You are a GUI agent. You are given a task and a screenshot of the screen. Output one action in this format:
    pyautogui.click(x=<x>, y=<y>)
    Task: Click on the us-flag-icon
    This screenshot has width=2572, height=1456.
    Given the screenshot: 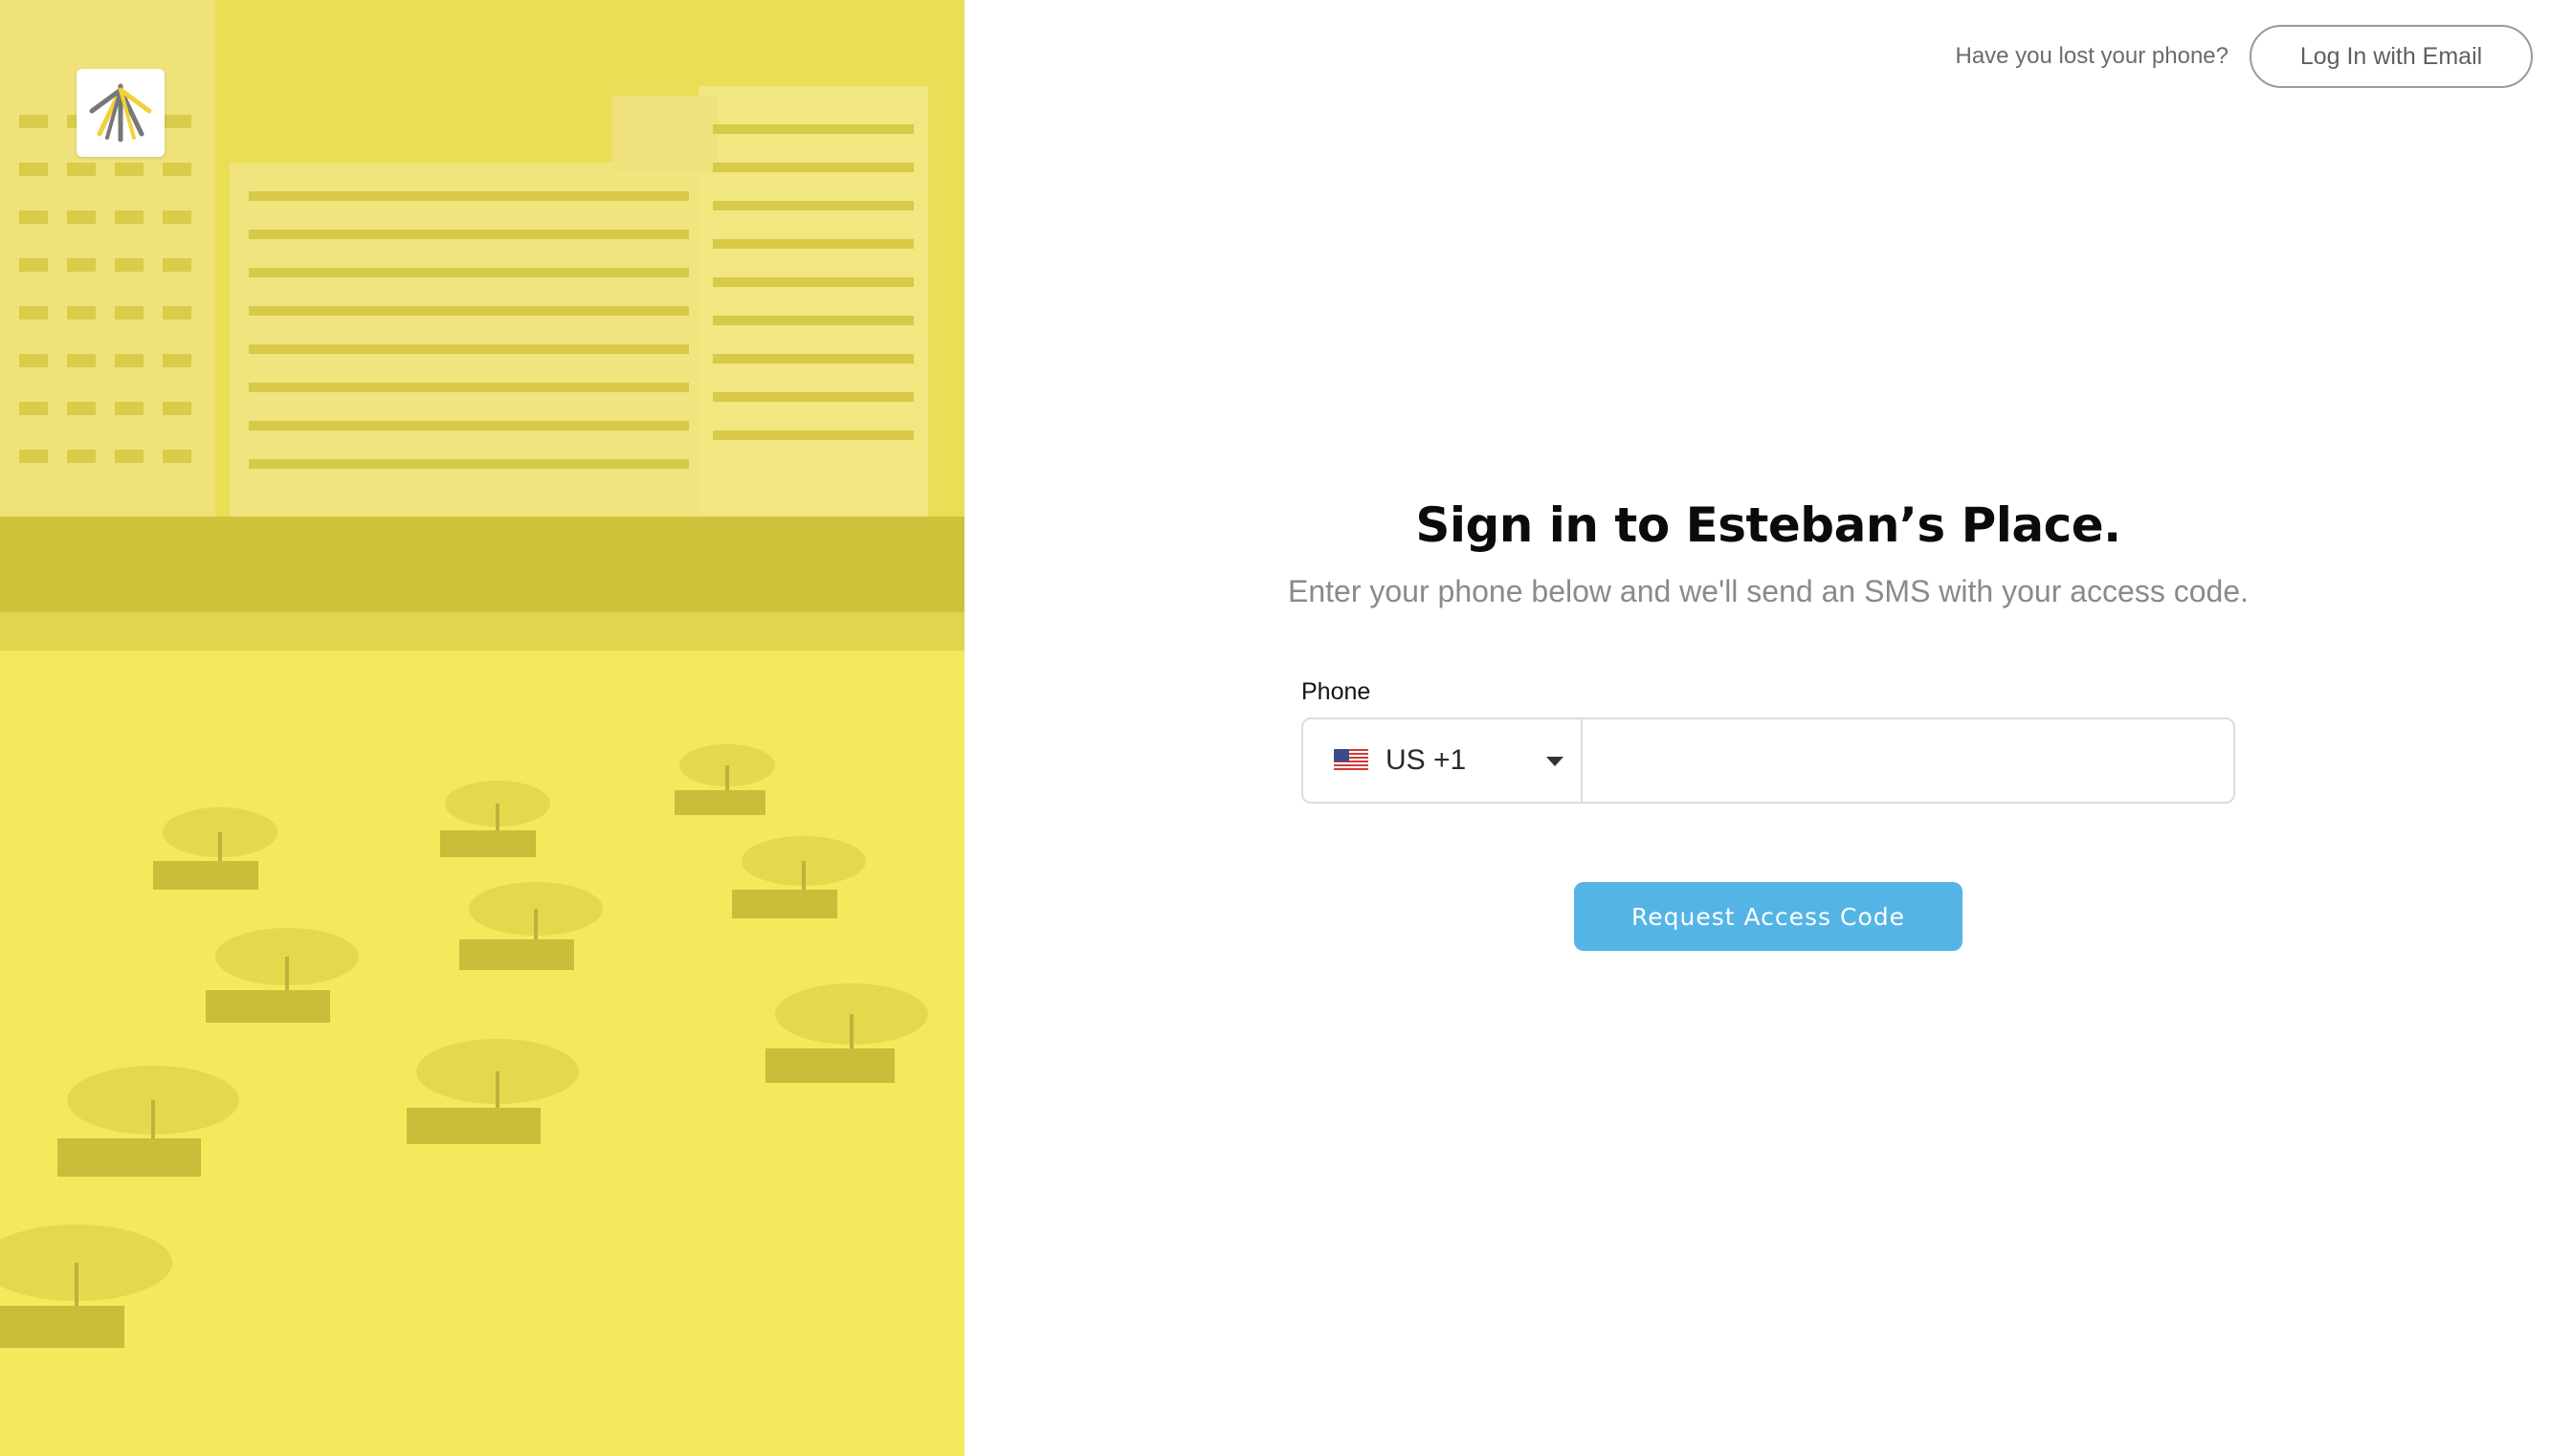 What is the action you would take?
    pyautogui.click(x=1351, y=761)
    